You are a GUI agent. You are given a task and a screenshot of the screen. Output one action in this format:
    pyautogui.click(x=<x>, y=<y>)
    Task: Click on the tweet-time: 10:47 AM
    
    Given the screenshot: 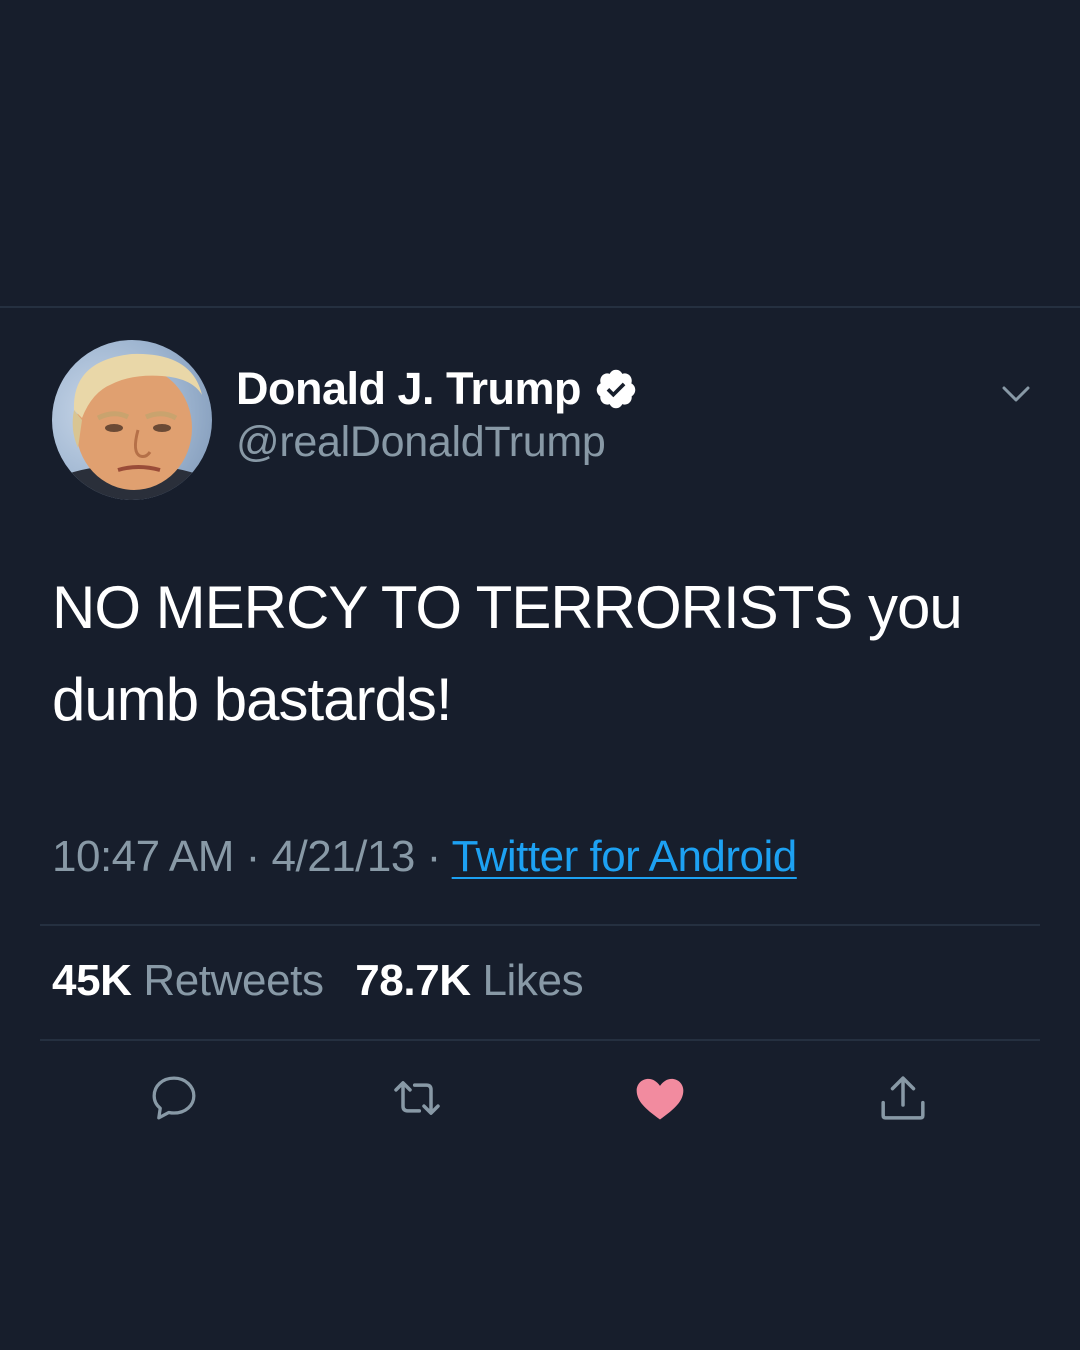 What is the action you would take?
    pyautogui.click(x=143, y=856)
    